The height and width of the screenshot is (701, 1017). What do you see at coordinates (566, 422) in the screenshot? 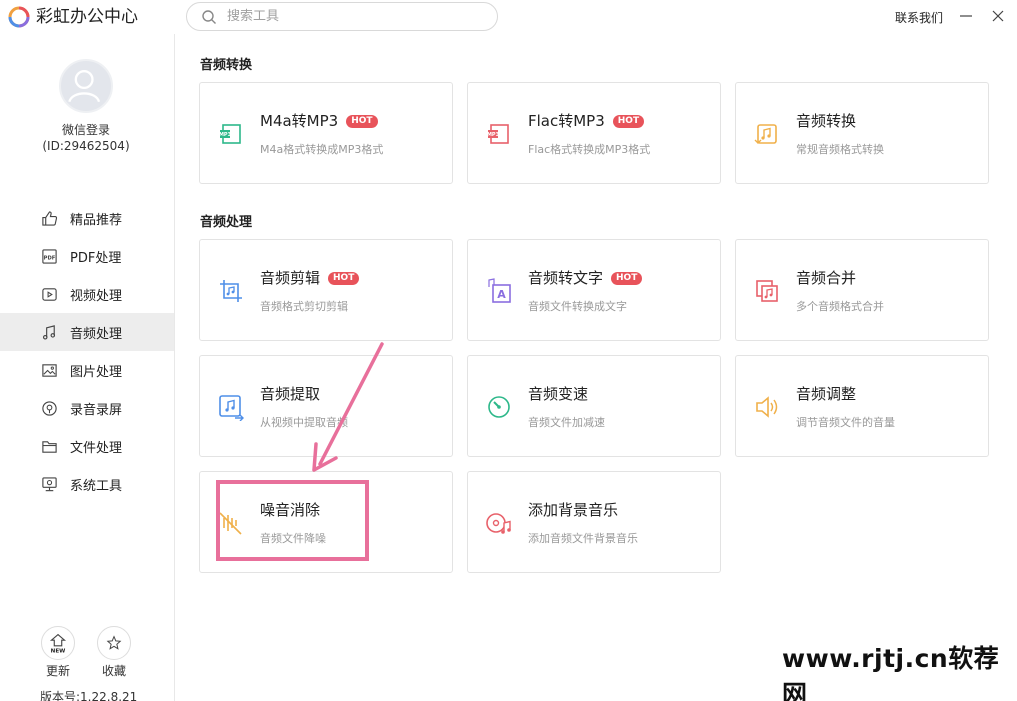
I see `card-description: 音频文件加减速` at bounding box center [566, 422].